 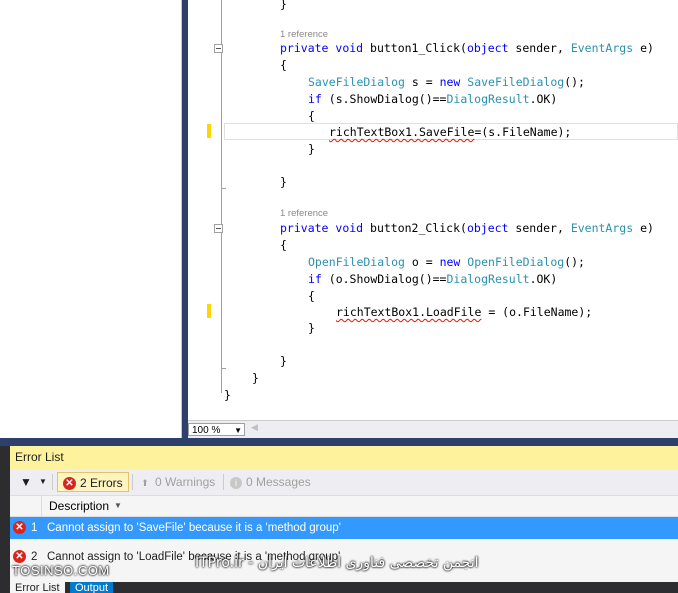 I want to click on code-line: richTextBox1.SaveFile=(s.FileName);, so click(x=450, y=132).